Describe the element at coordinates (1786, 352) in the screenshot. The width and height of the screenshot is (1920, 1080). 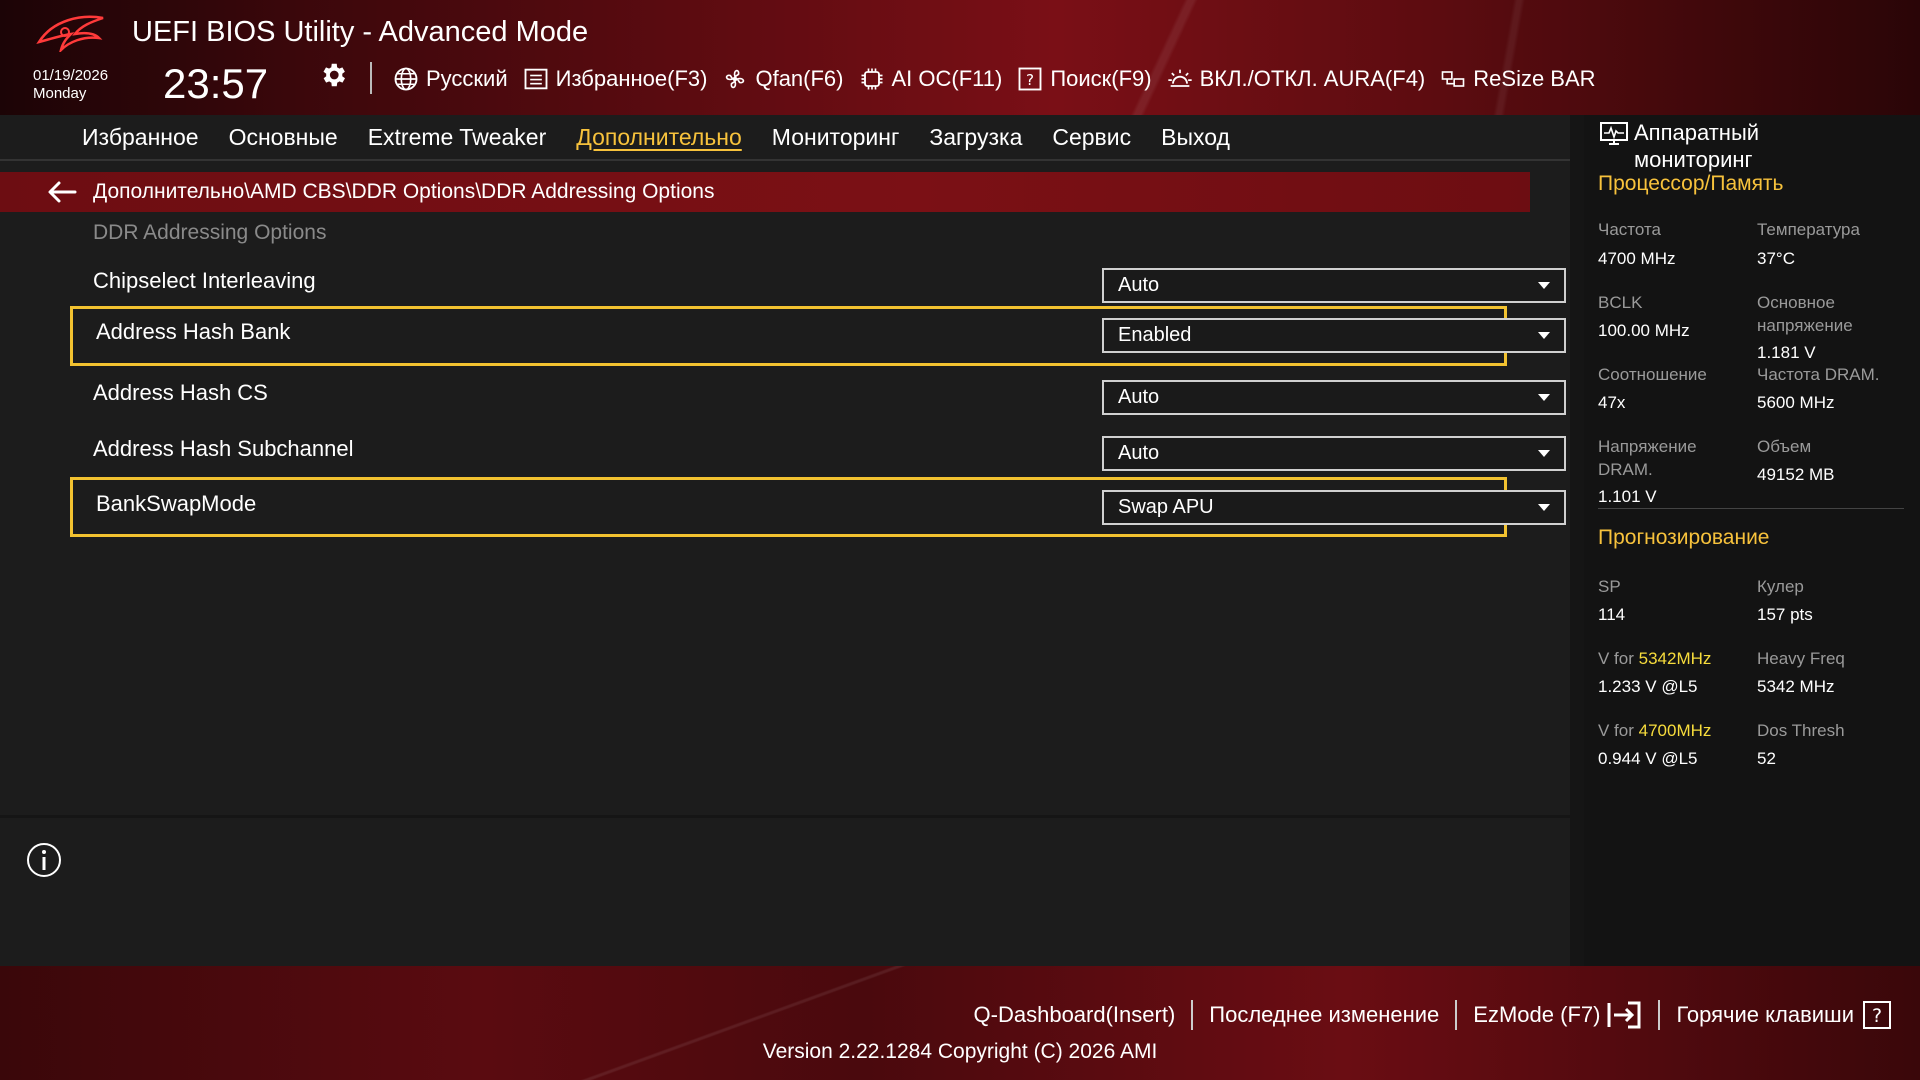
I see `core-voltage-value: 1.181 V` at that location.